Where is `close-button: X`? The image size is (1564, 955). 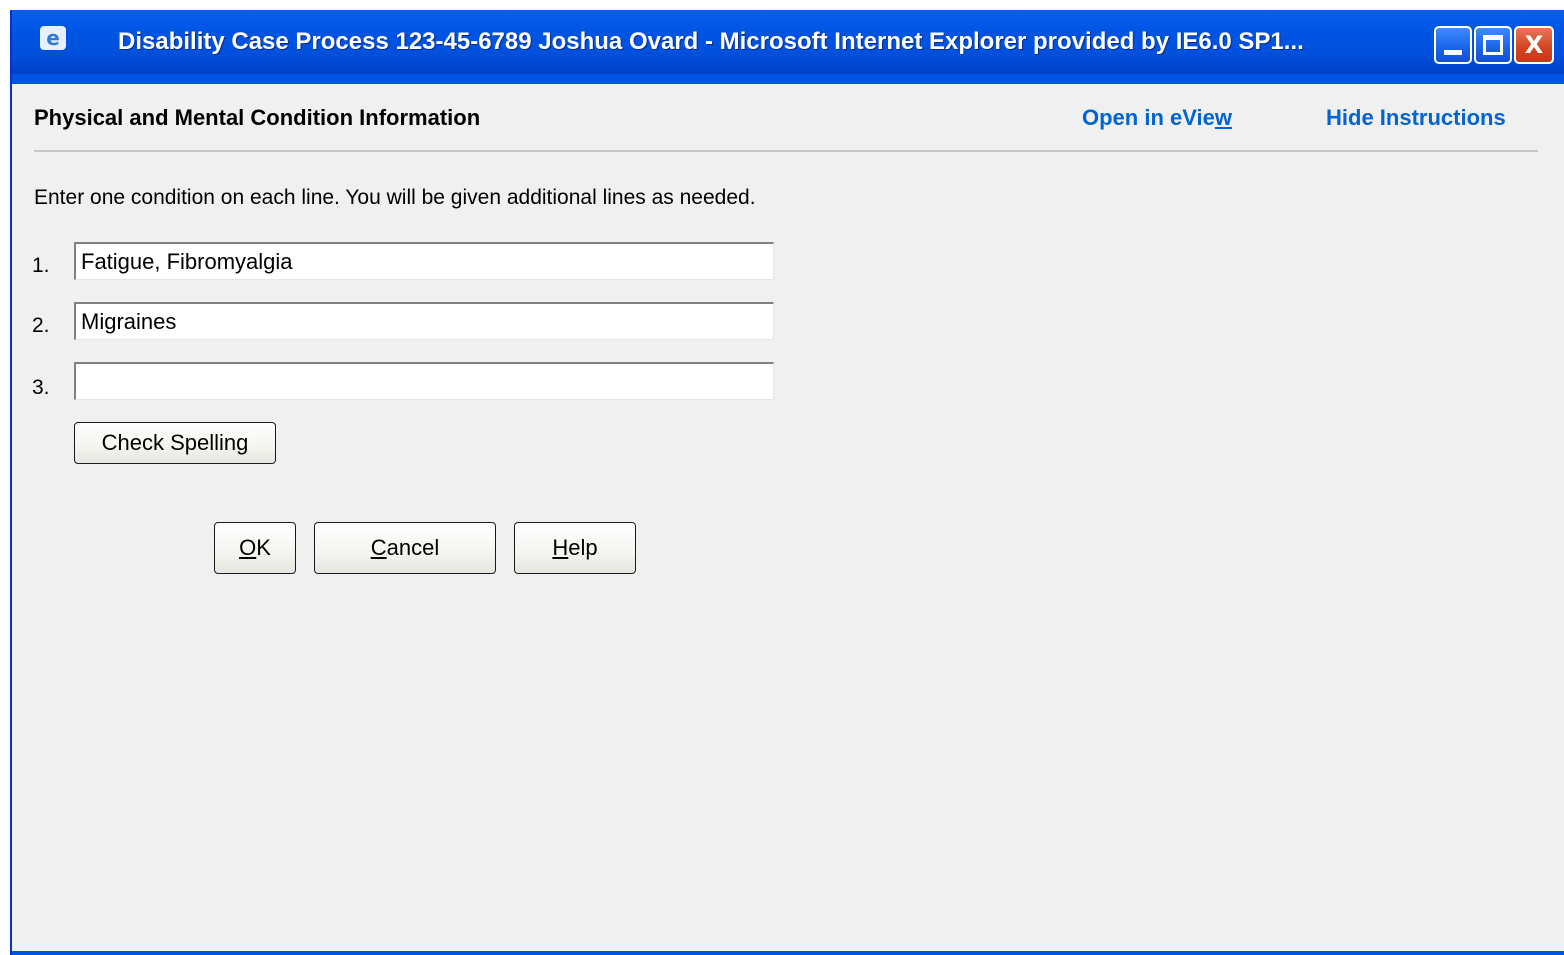 close-button: X is located at coordinates (1534, 45).